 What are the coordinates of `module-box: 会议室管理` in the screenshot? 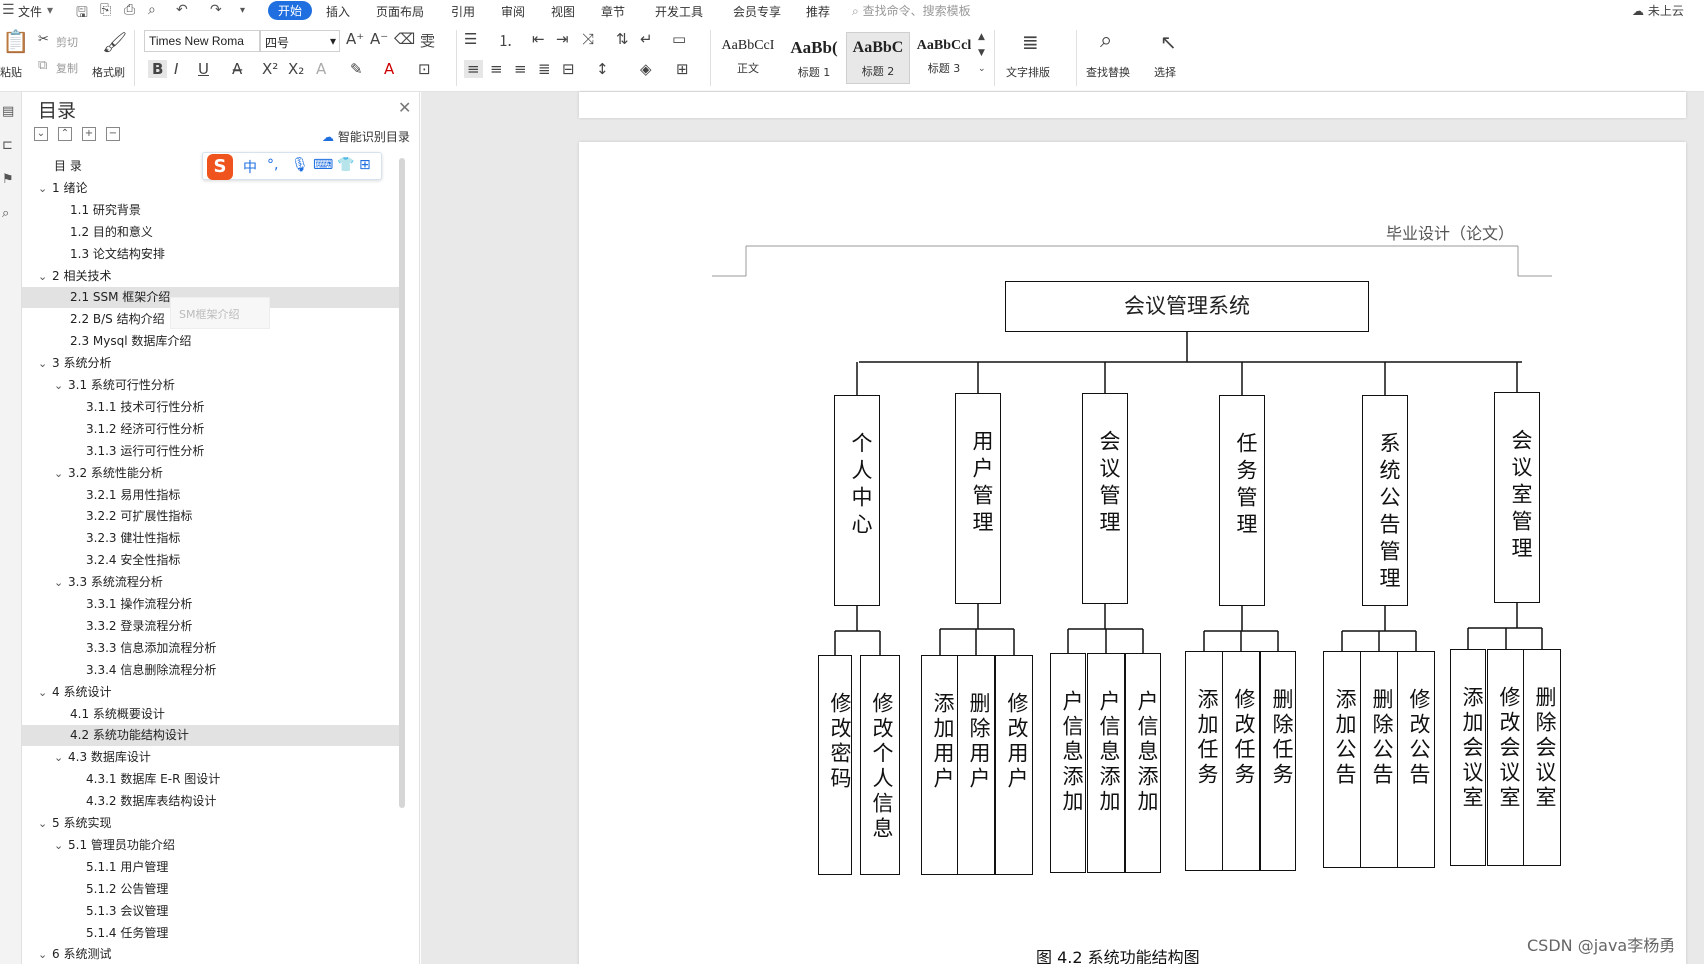 It's located at (1517, 497).